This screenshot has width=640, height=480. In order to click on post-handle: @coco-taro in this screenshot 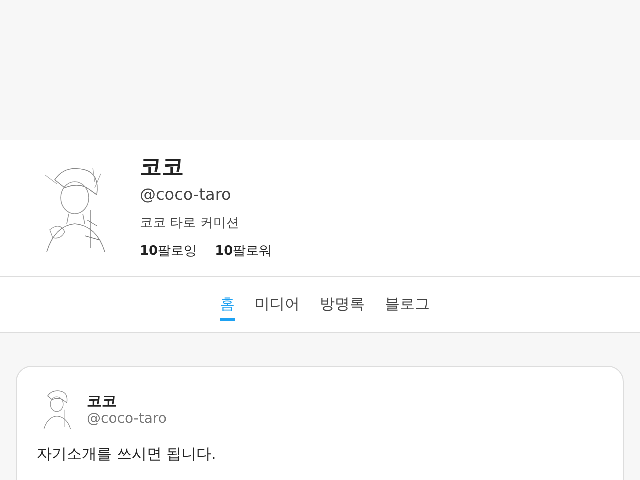, I will do `click(127, 418)`.